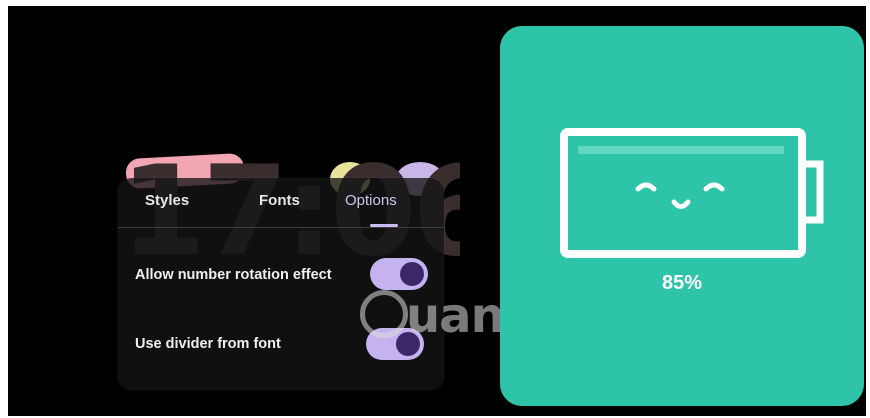  Describe the element at coordinates (279, 200) in the screenshot. I see `tab-fonts: Fonts` at that location.